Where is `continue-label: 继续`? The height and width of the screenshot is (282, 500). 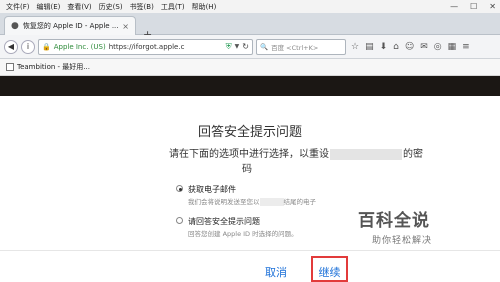
continue-label: 继续 is located at coordinates (329, 272).